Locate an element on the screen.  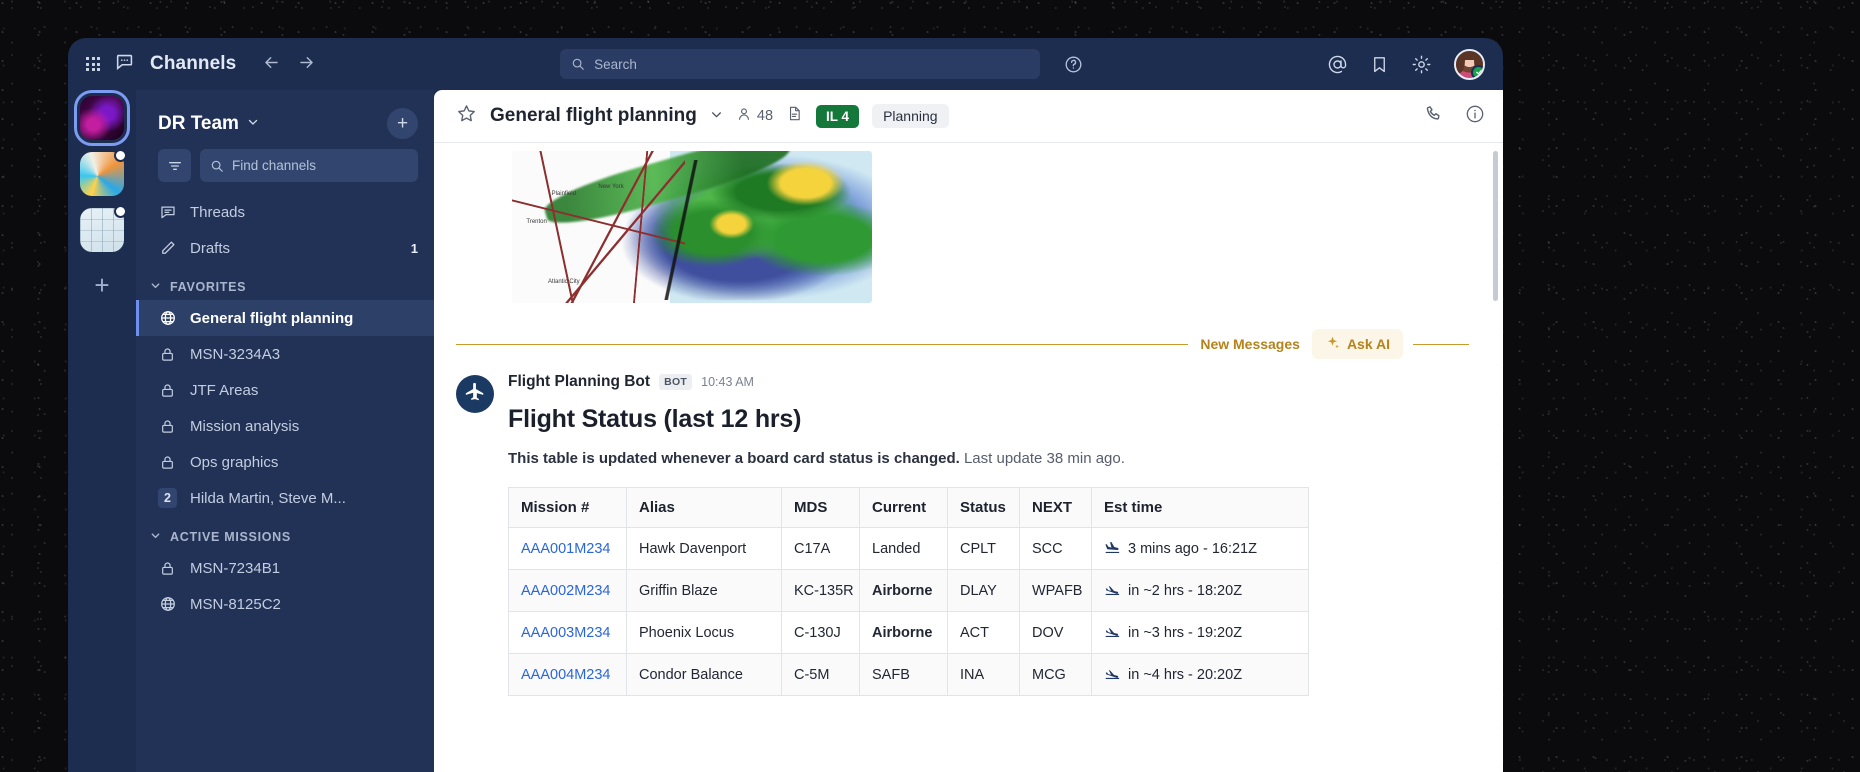
top-bar: Channels Search is located at coordinates (785, 64).